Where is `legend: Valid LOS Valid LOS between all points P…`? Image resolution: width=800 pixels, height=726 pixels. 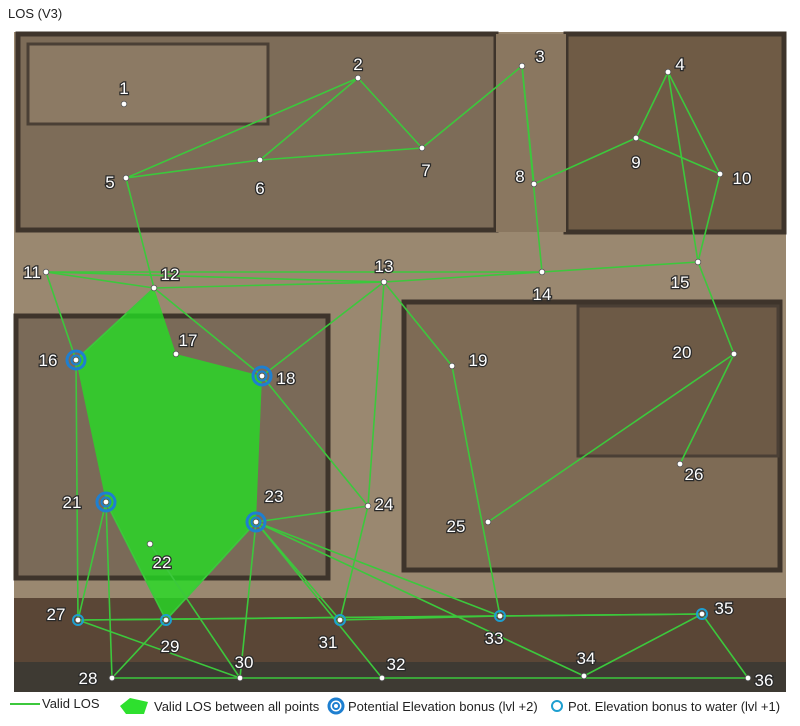
legend: Valid LOS Valid LOS between all points P… is located at coordinates (400, 709).